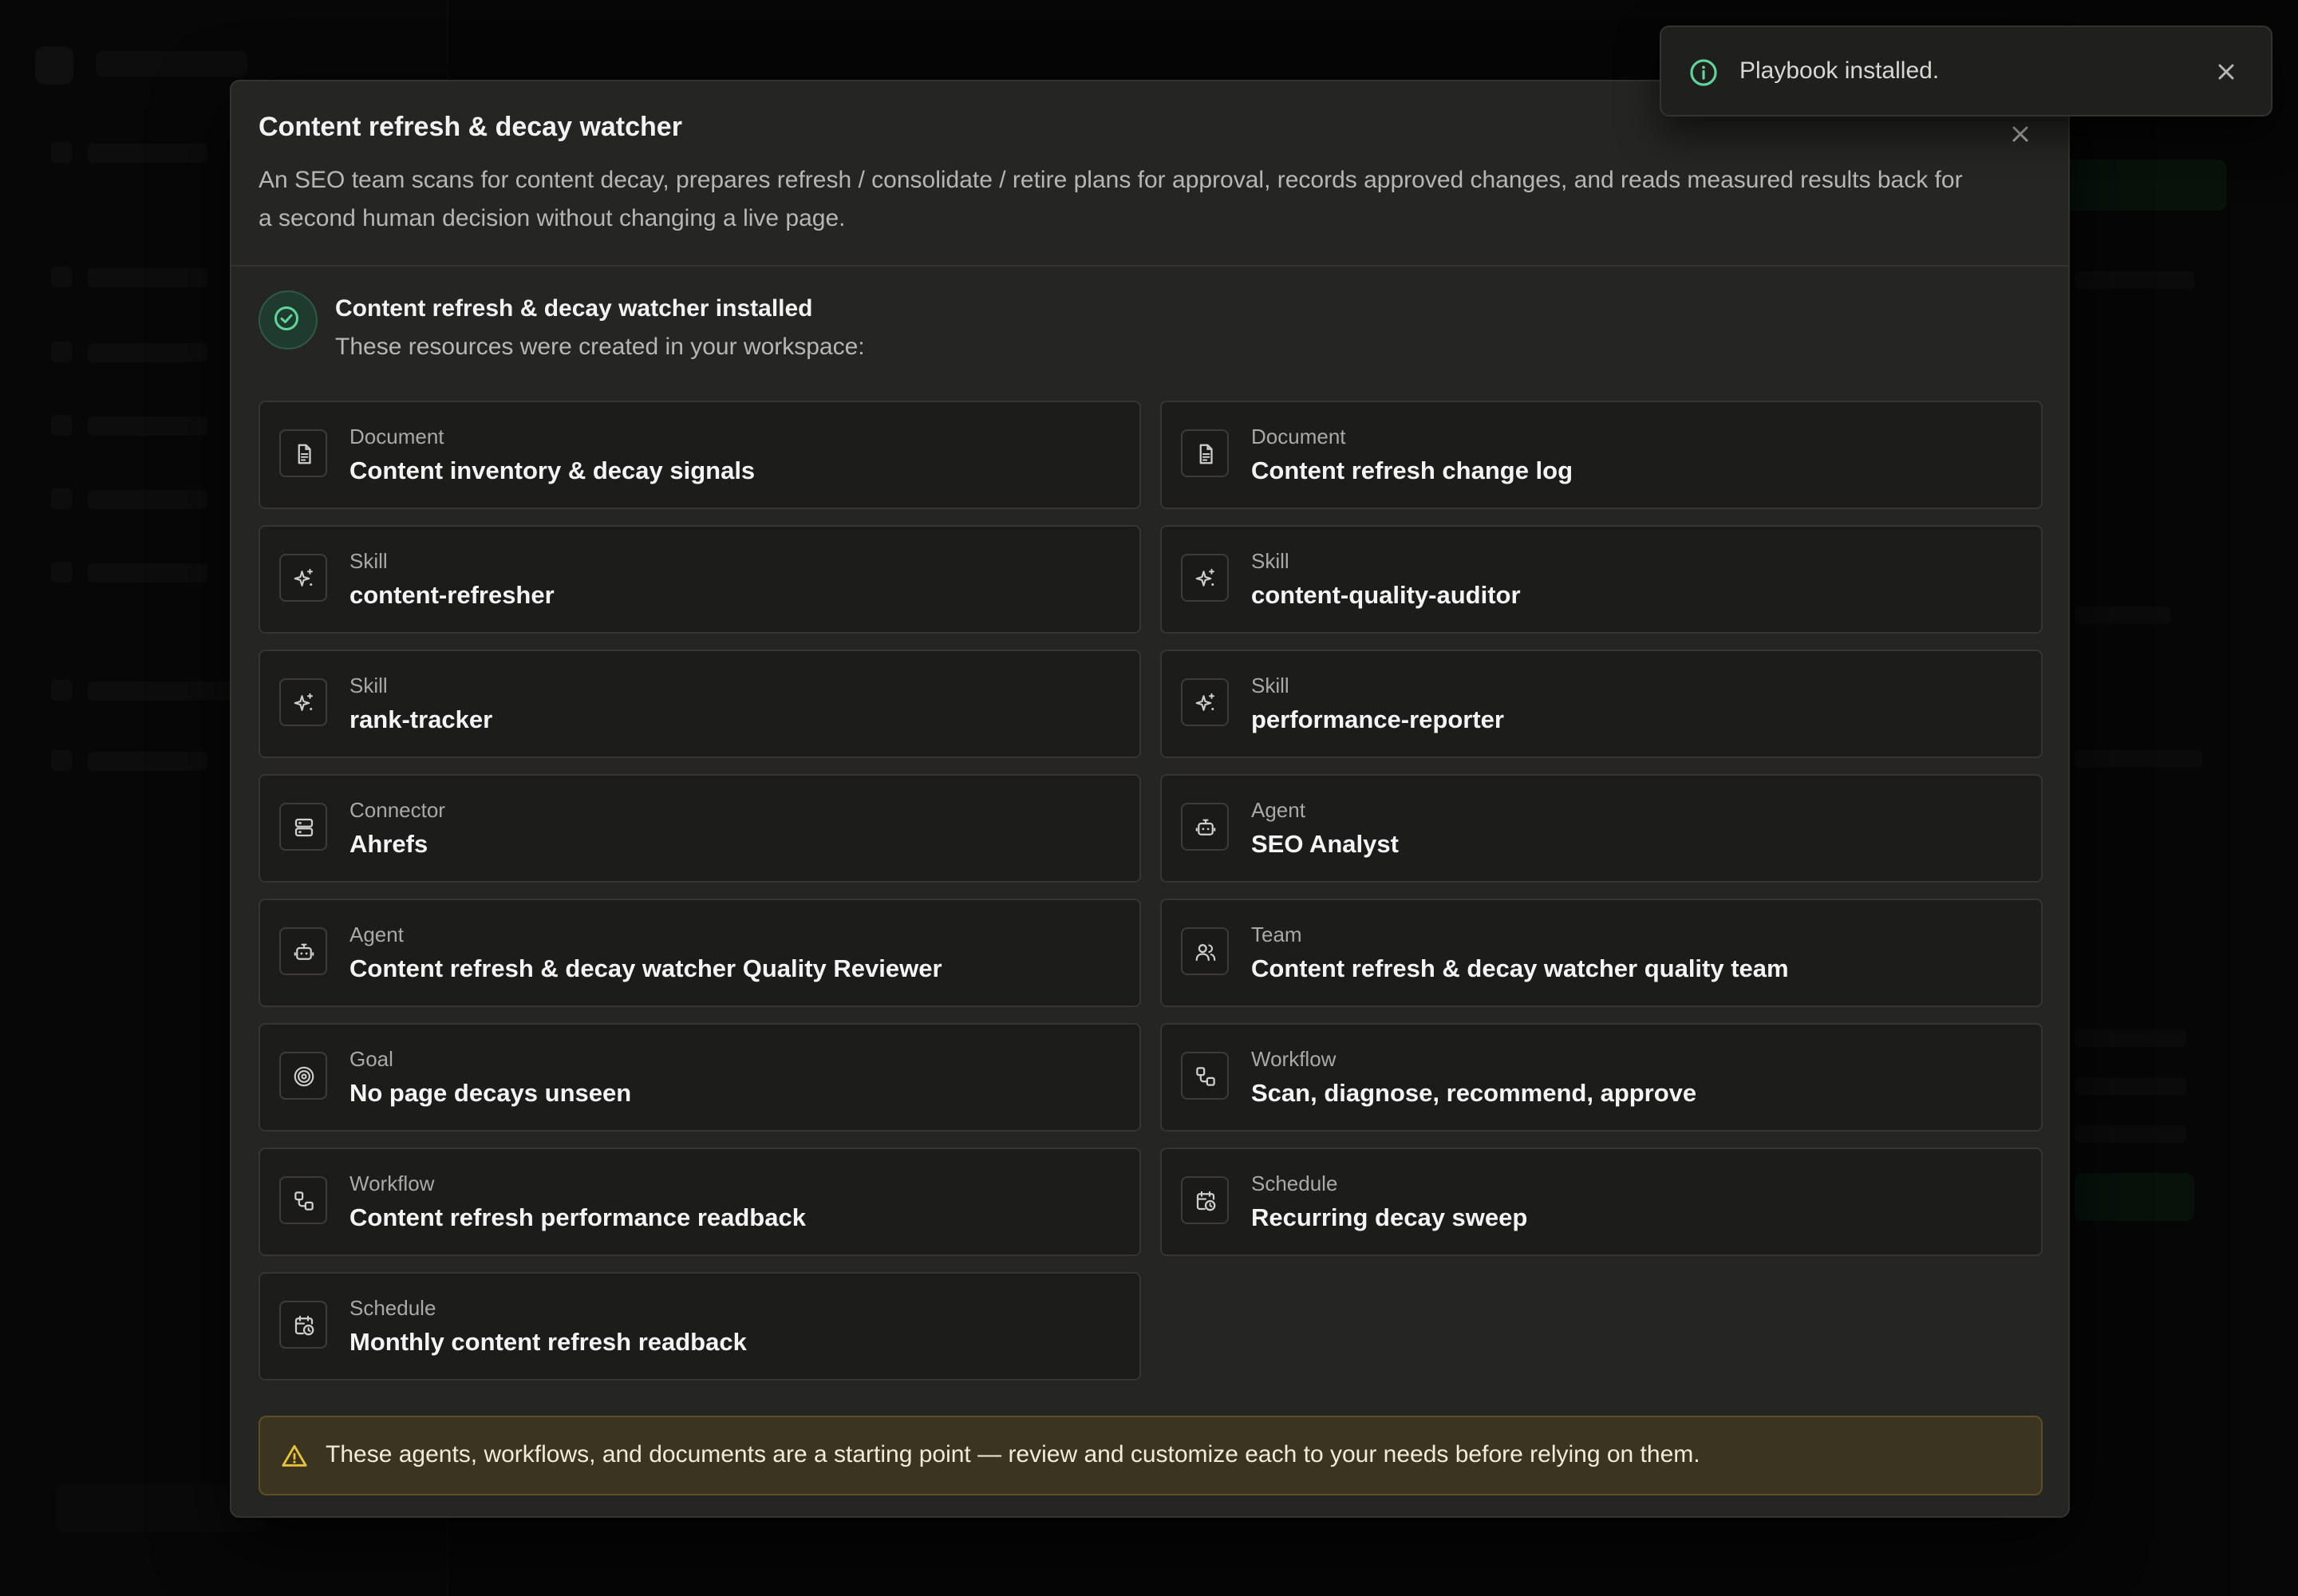 Image resolution: width=2298 pixels, height=1596 pixels. Describe the element at coordinates (397, 810) in the screenshot. I see `resource-type: Connector` at that location.